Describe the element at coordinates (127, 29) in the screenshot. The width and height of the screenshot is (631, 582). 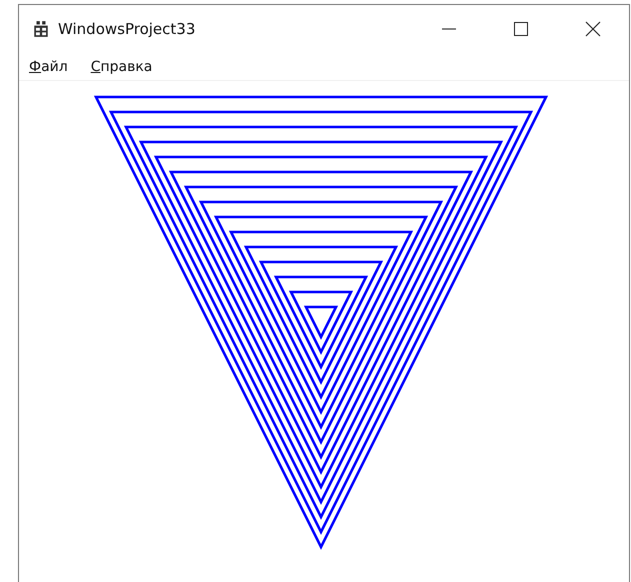
I see `window-title: WindowsProject33` at that location.